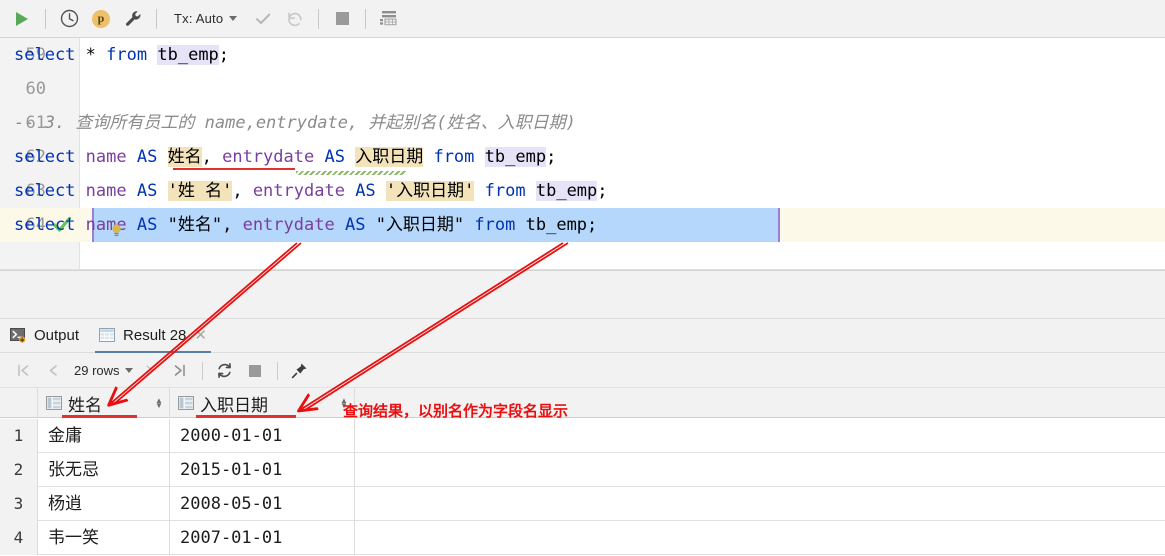 The height and width of the screenshot is (556, 1165). I want to click on column-header-name: 姓名 ▲ ▼, so click(104, 403).